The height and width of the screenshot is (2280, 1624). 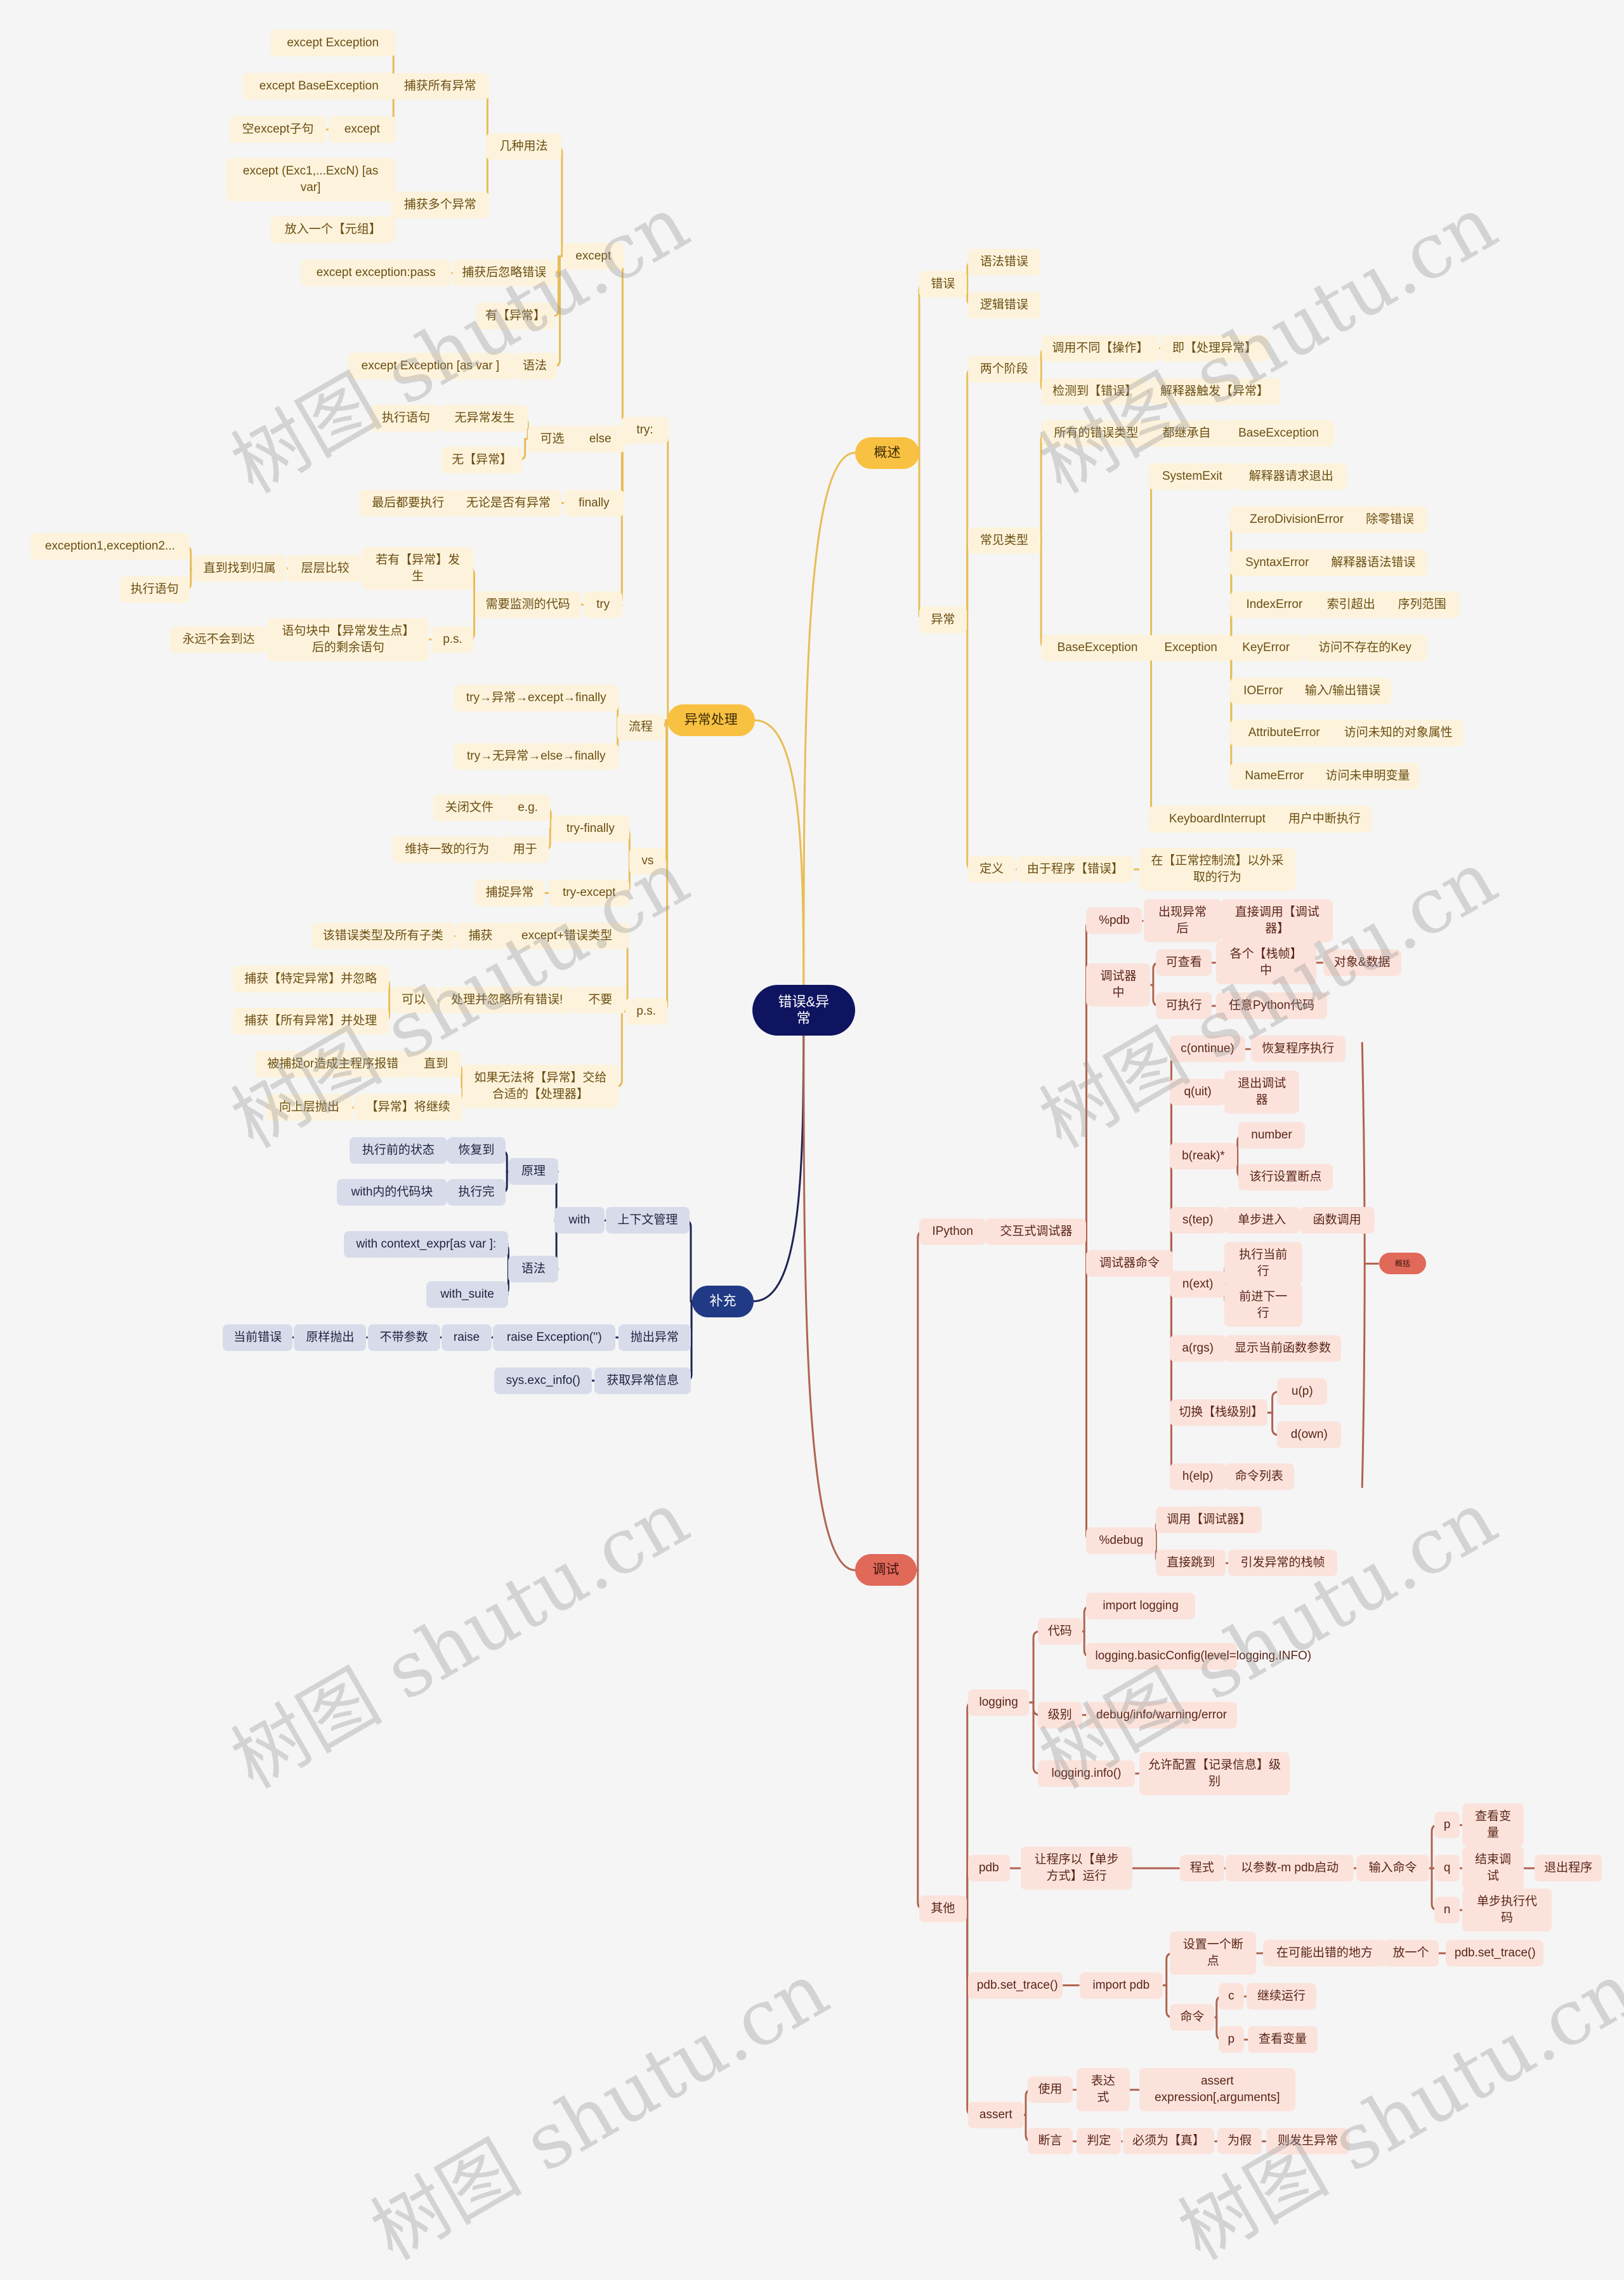 What do you see at coordinates (1263, 690) in the screenshot?
I see `topic-node: IOError` at bounding box center [1263, 690].